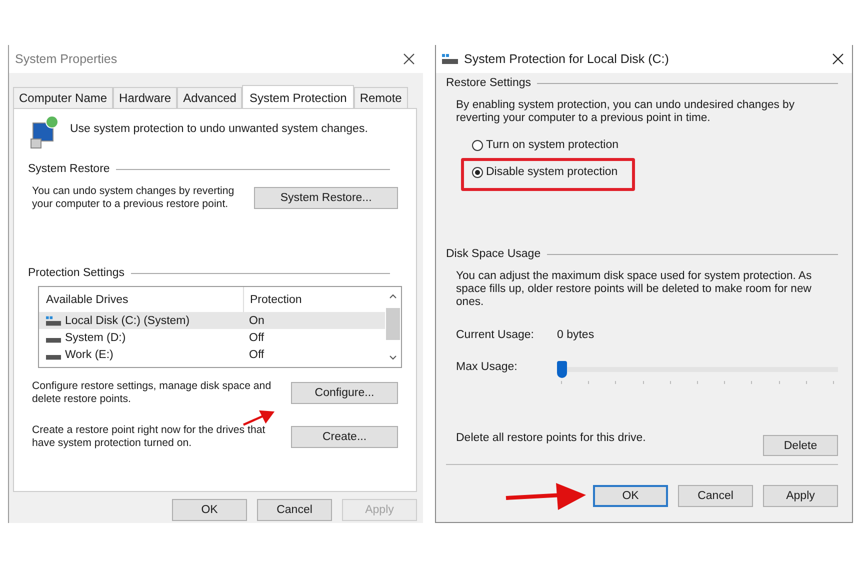  What do you see at coordinates (76, 273) in the screenshot?
I see `group-heading: Protection Settings` at bounding box center [76, 273].